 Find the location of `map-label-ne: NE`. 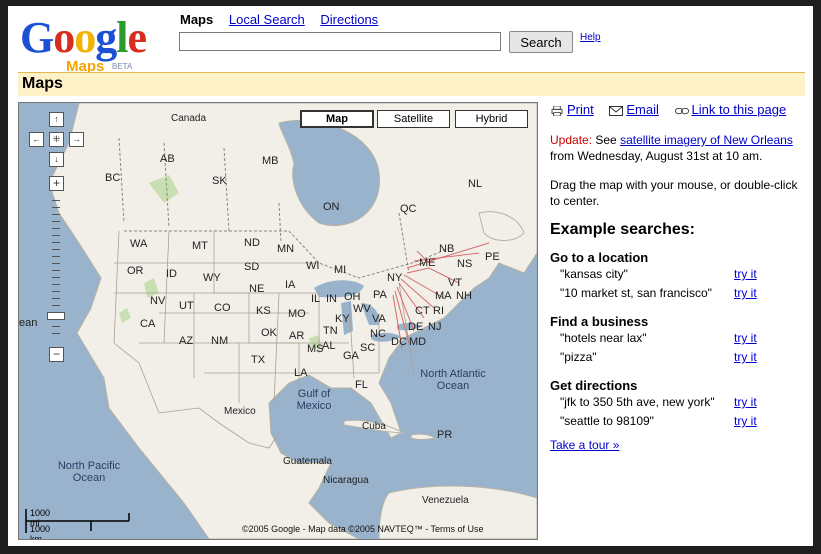

map-label-ne: NE is located at coordinates (257, 289).